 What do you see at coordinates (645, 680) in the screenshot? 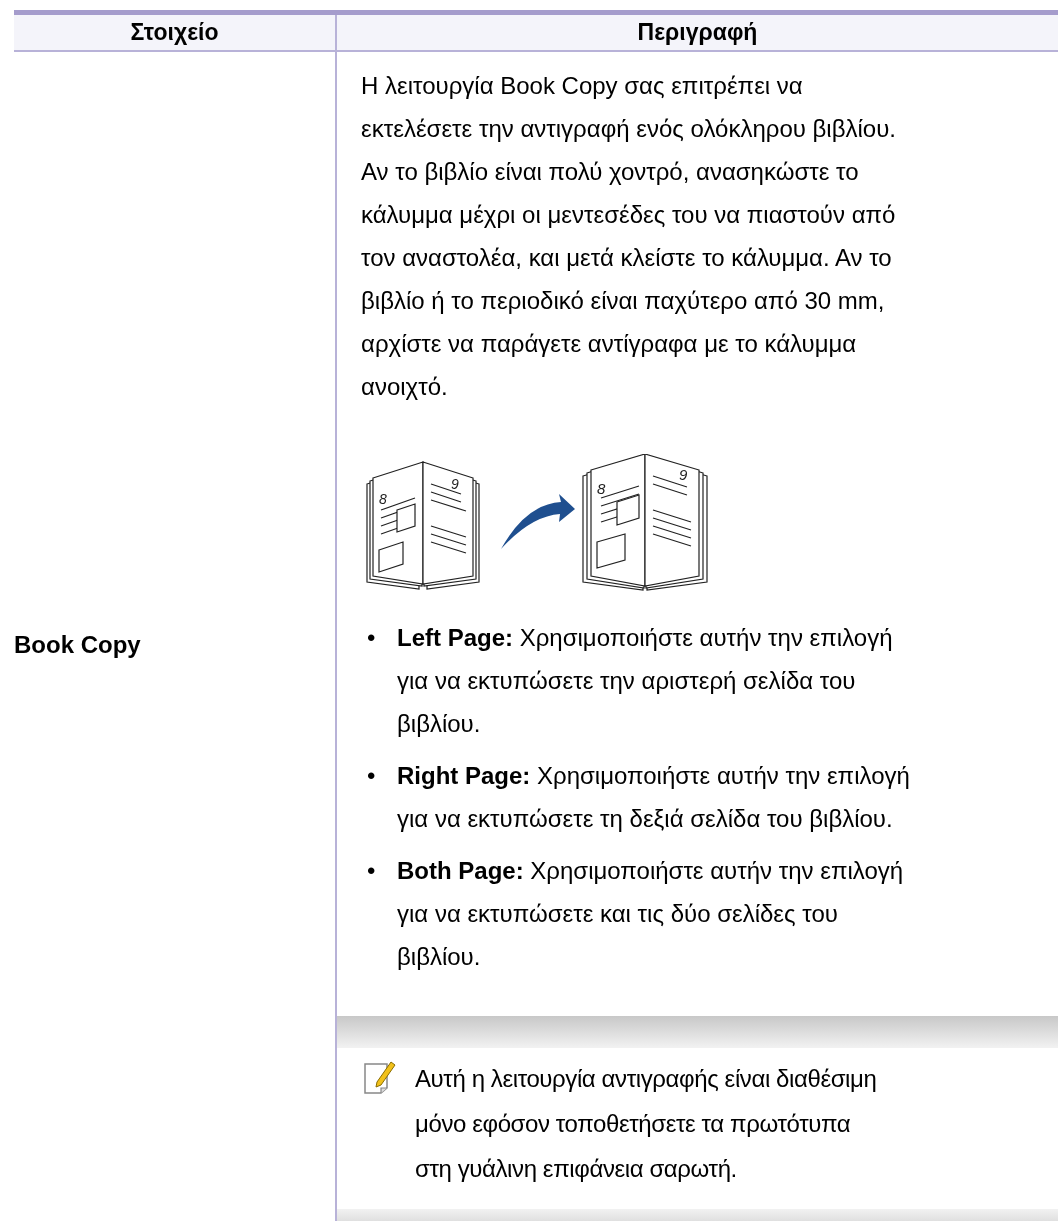
I see `option-description: Left Page: Χρησιμοποιήστε αυτήν την επιλογή για να εκτυπώσετε την αριστερή σελίδα του βιβλίου.` at bounding box center [645, 680].